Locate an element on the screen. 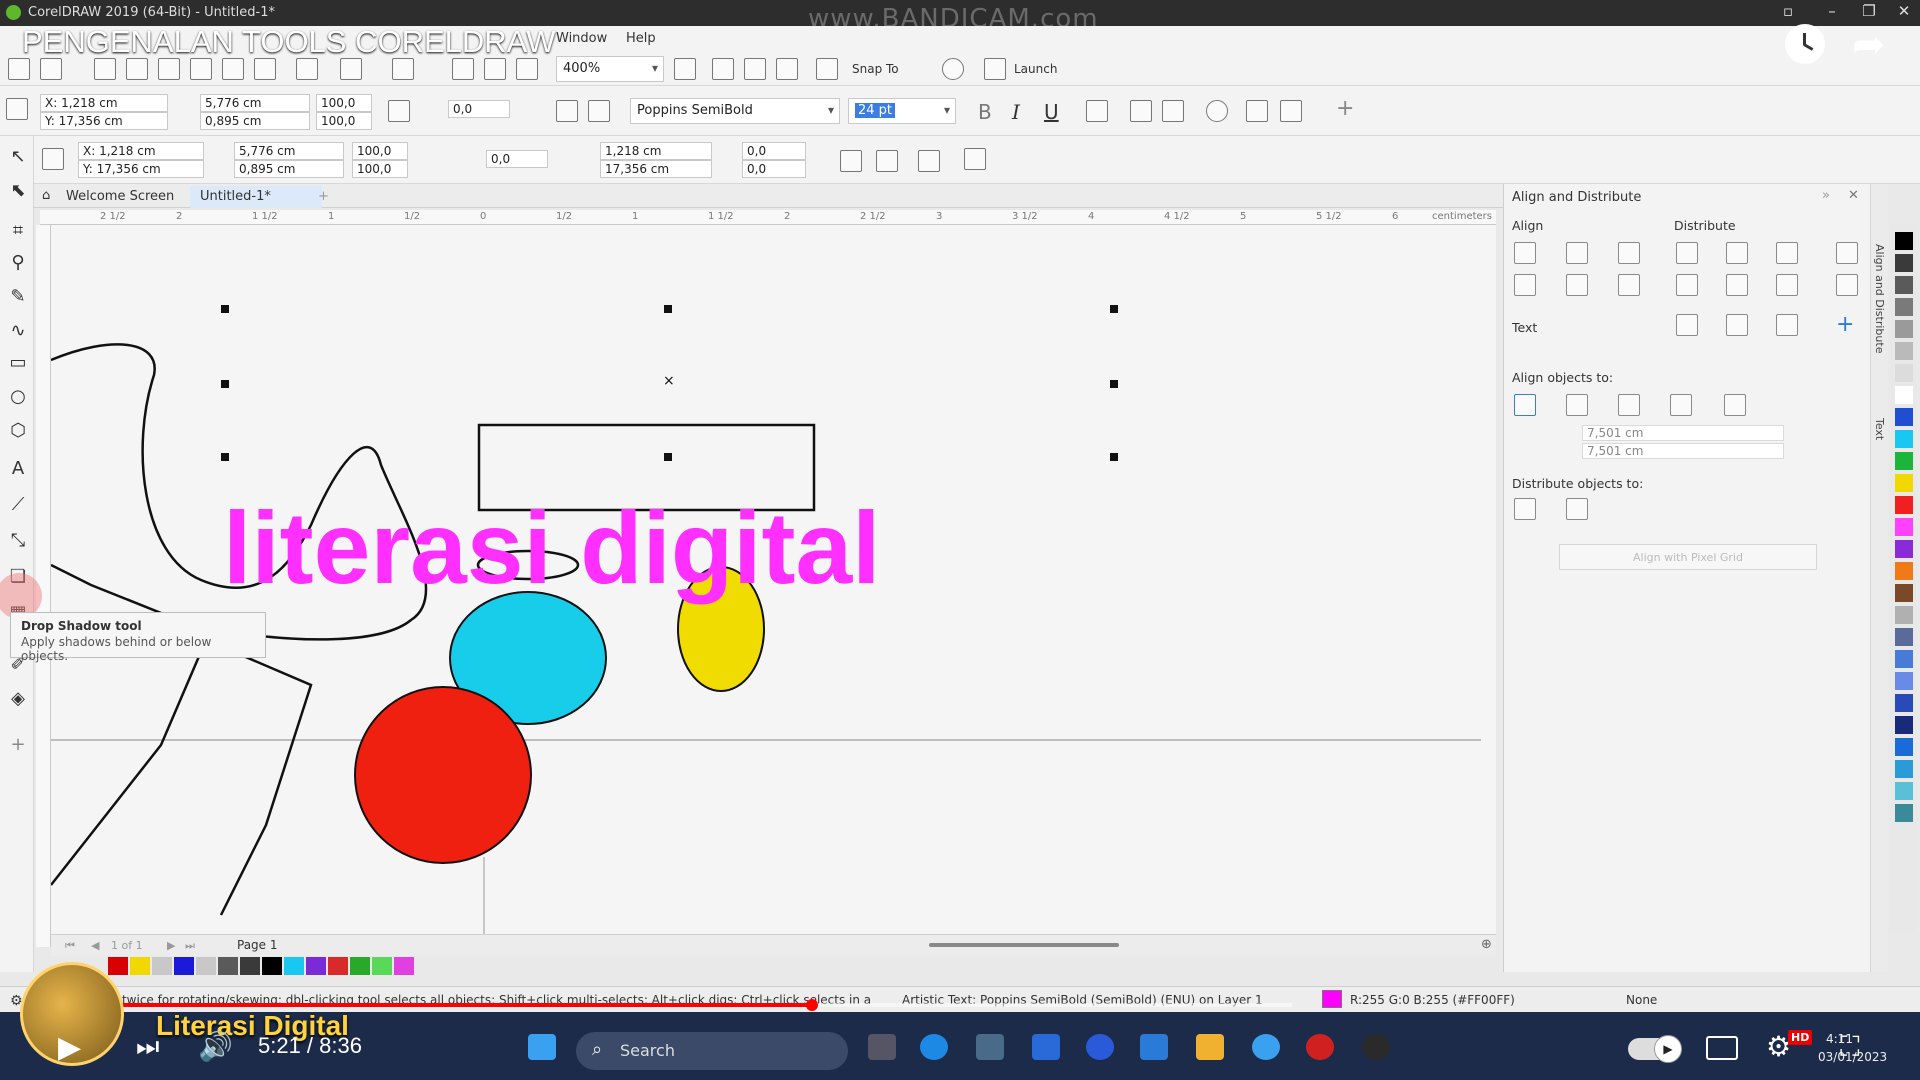 This screenshot has height=1080, width=1920. cut-icon is located at coordinates (233, 69).